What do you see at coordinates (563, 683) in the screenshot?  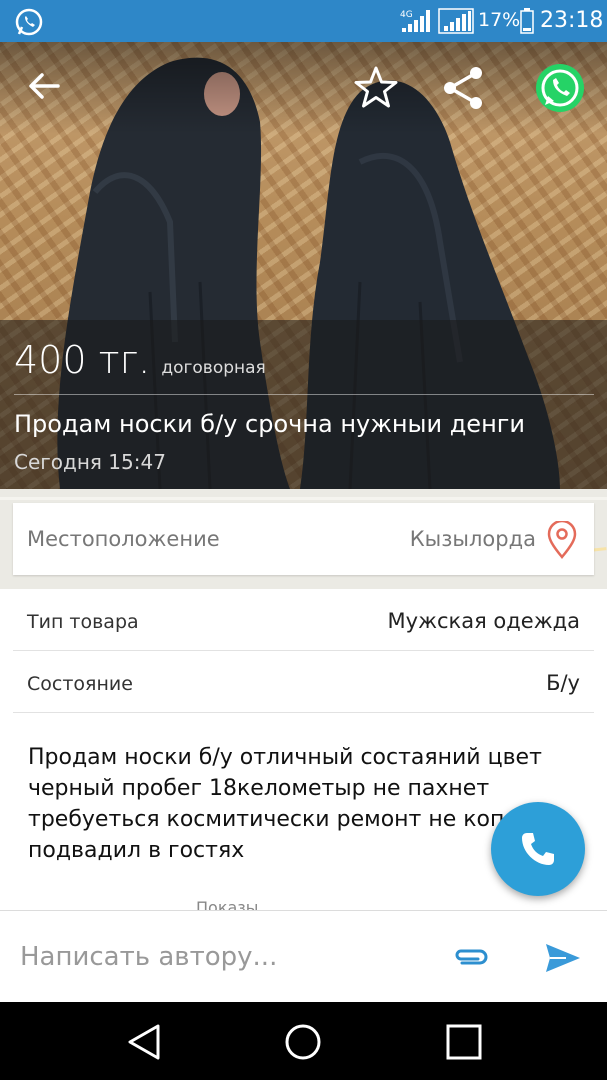 I see `detail-value: Б/у` at bounding box center [563, 683].